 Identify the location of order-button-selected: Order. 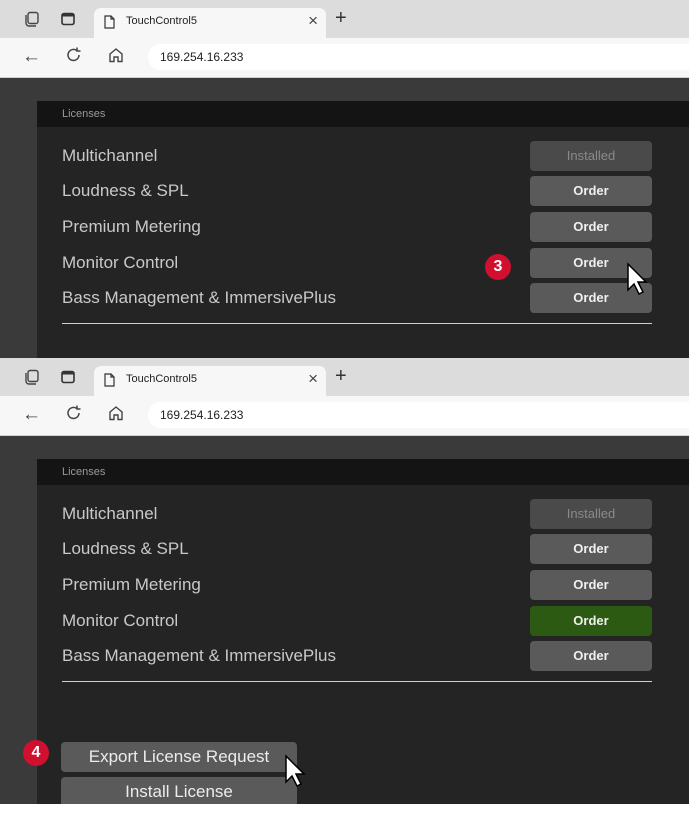
(591, 621).